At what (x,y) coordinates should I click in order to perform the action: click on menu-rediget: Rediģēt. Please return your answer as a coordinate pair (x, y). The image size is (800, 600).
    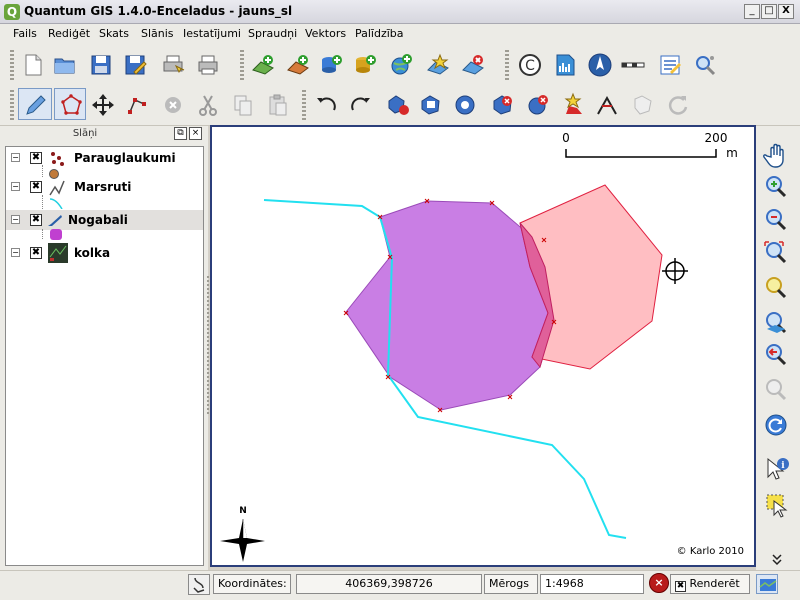
    Looking at the image, I should click on (69, 33).